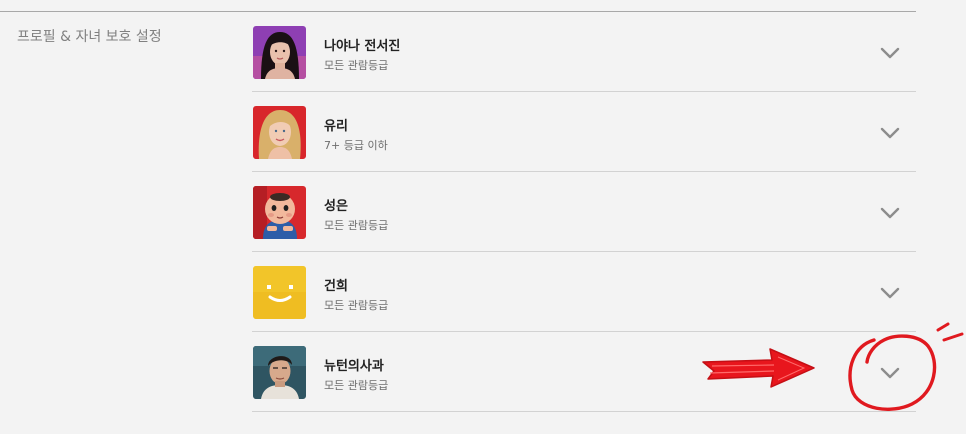 This screenshot has width=966, height=434. I want to click on cartoon-baby-icon, so click(279, 212).